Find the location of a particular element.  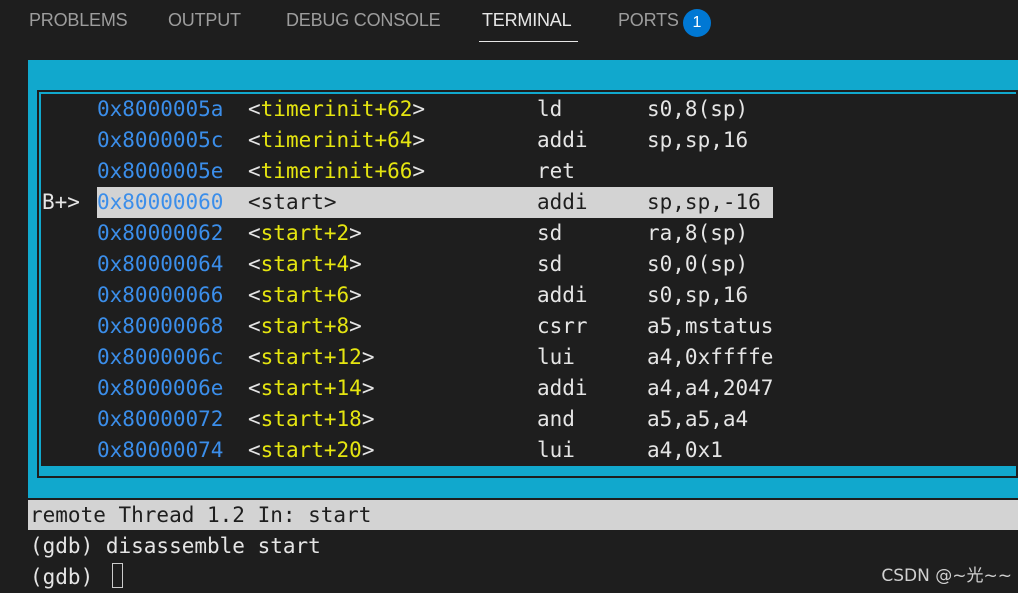

symbol-label: <start+2> is located at coordinates (305, 233).